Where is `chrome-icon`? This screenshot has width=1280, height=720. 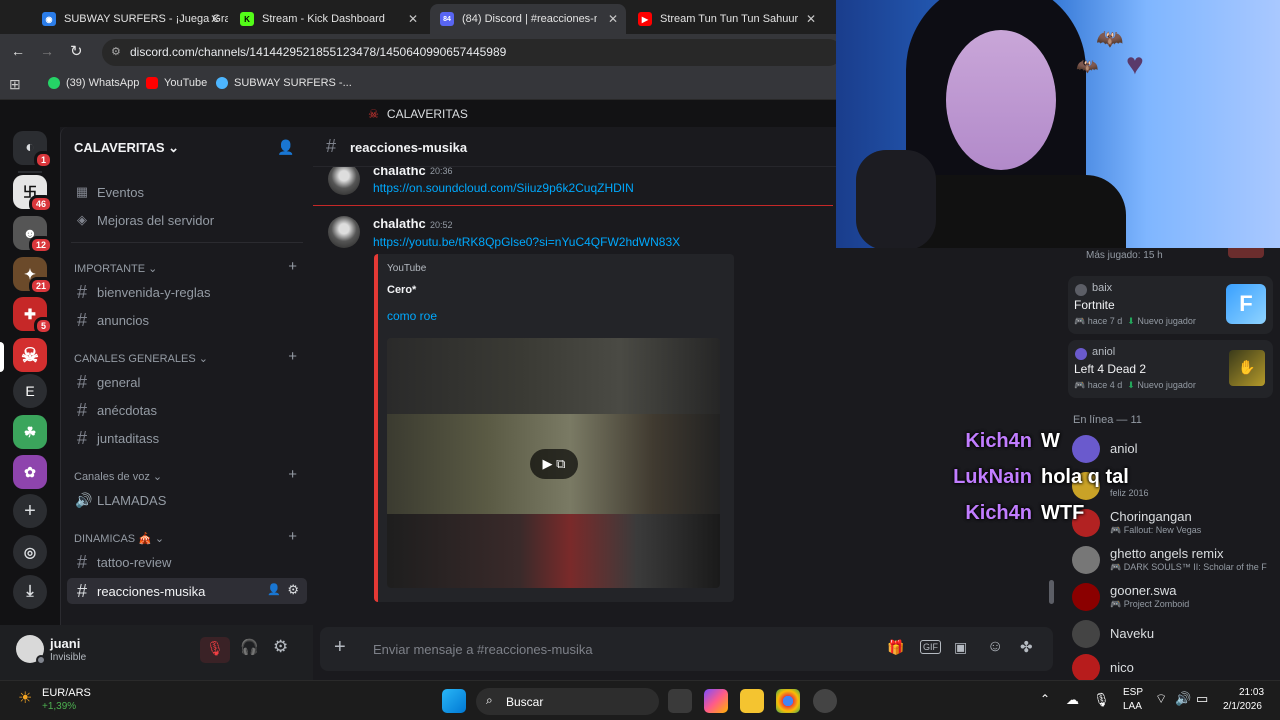
chrome-icon is located at coordinates (788, 701).